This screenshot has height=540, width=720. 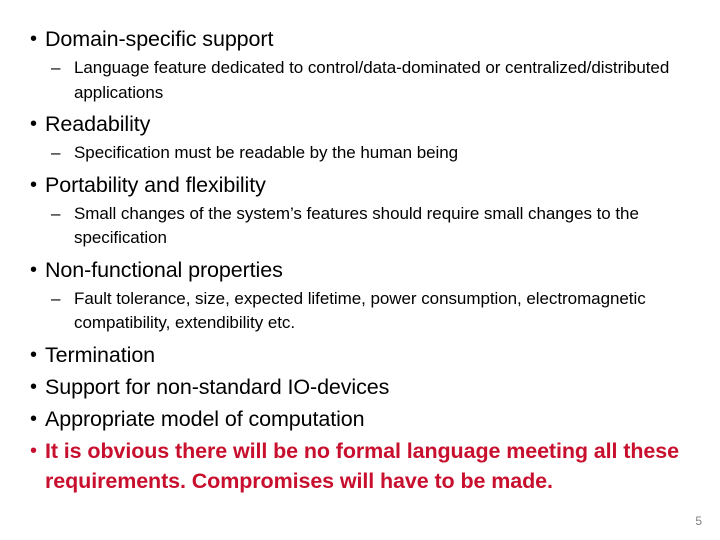 I want to click on bullet-item-level-1: • Domain-specific support, so click(x=360, y=39).